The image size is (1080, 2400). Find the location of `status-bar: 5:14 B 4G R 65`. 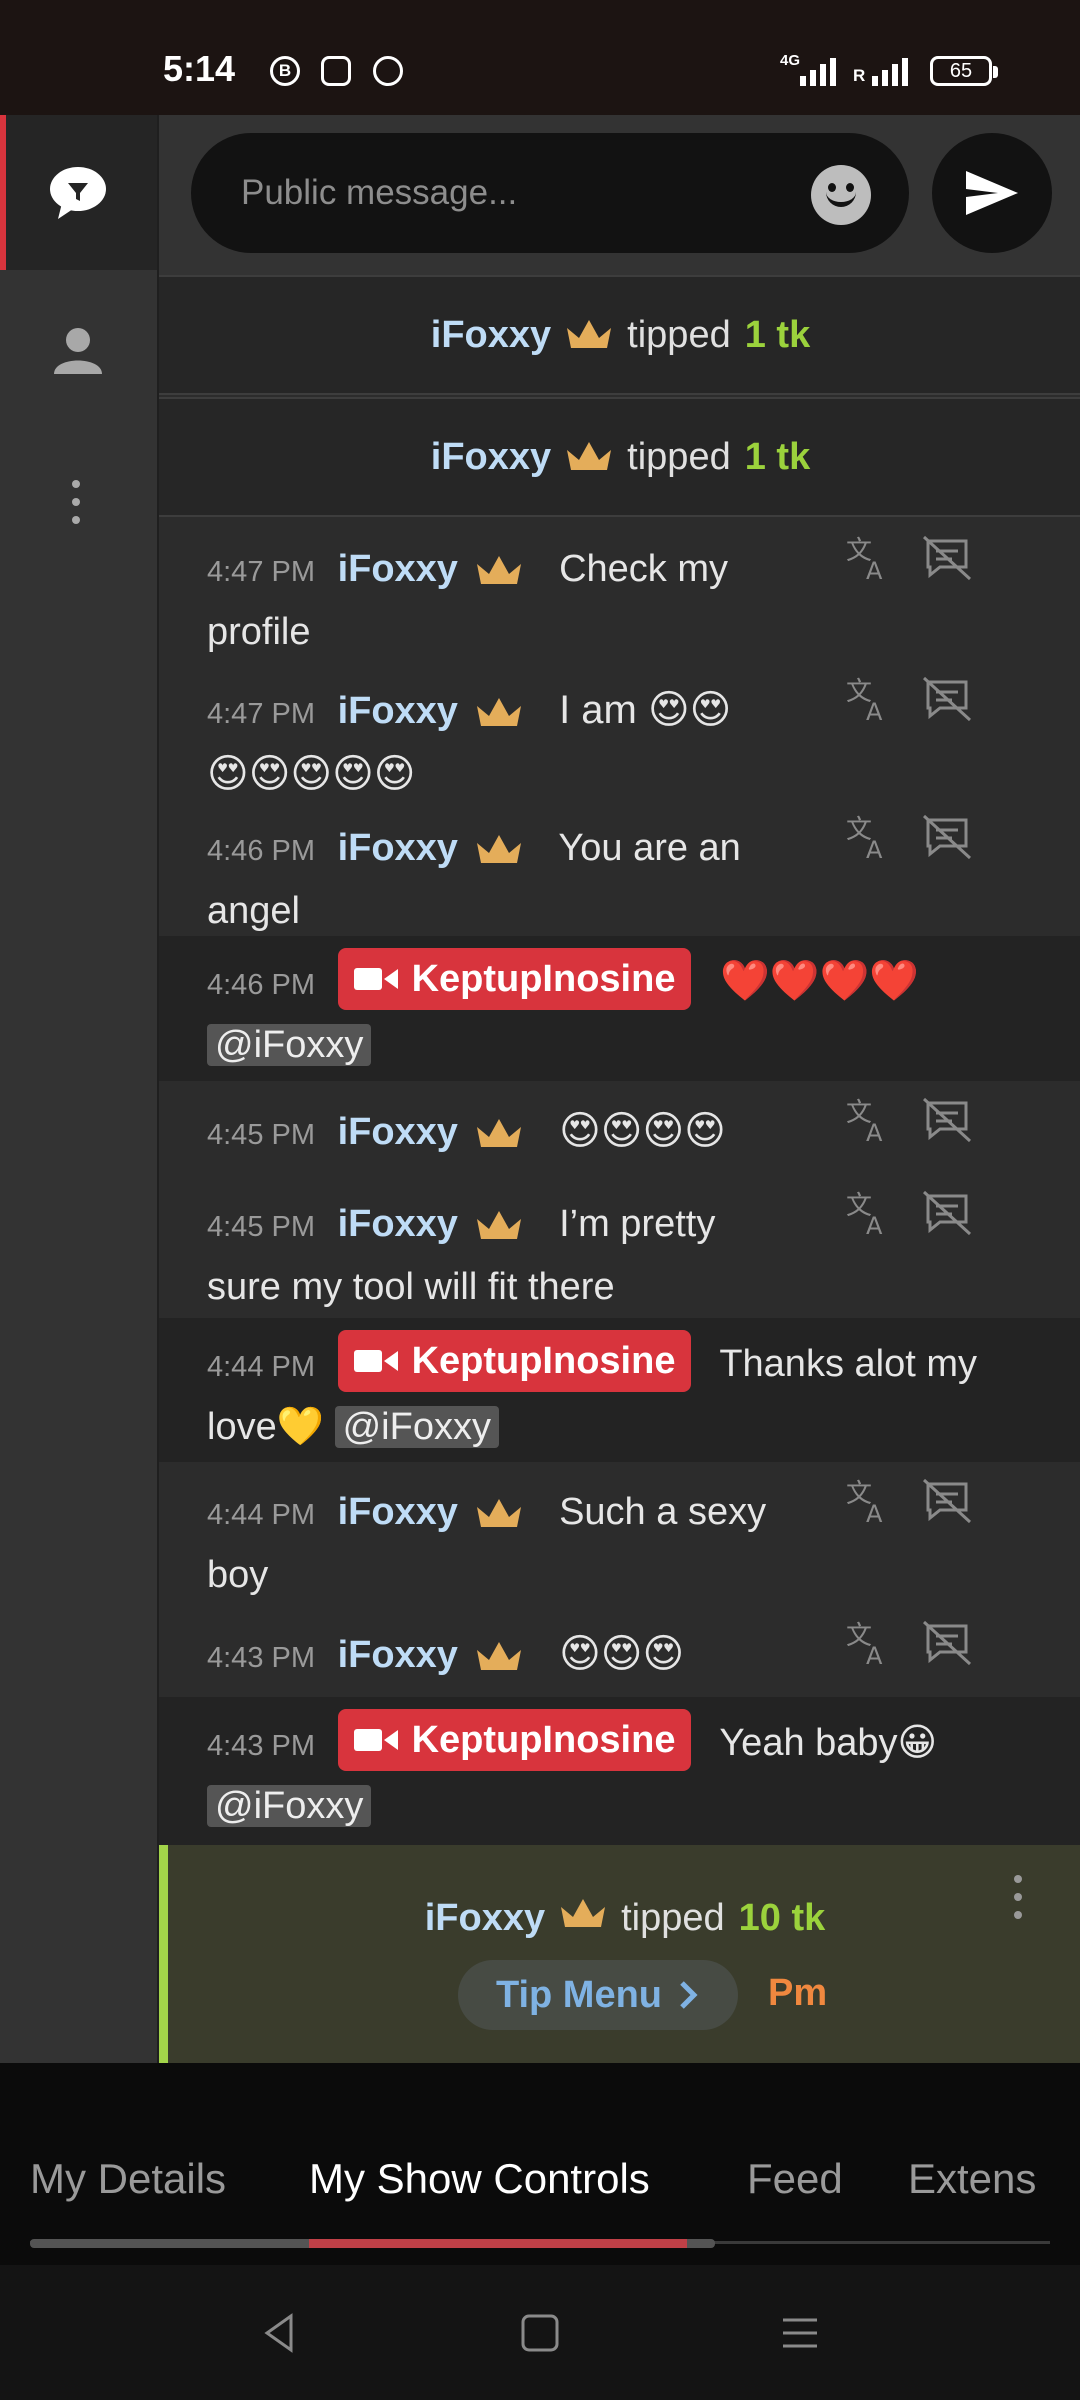

status-bar: 5:14 B 4G R 65 is located at coordinates (540, 57).